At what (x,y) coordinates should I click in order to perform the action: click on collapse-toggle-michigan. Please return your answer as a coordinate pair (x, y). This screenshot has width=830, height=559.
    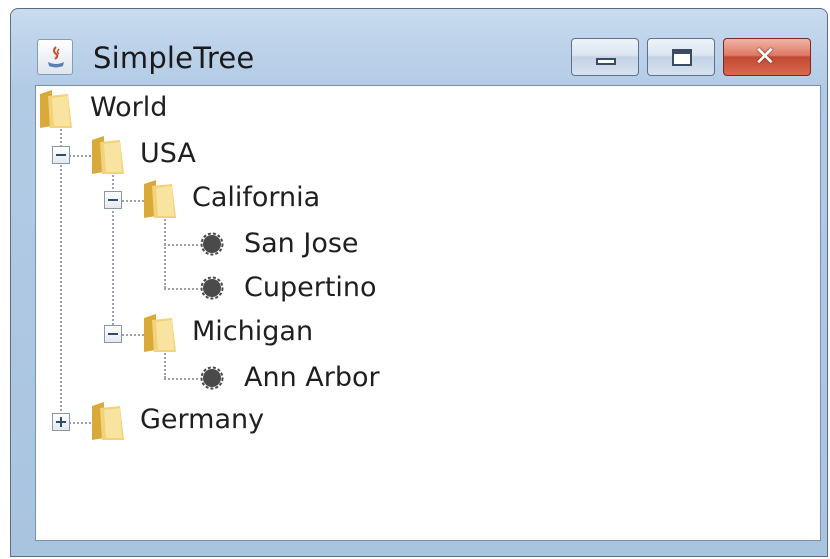
    Looking at the image, I should click on (113, 334).